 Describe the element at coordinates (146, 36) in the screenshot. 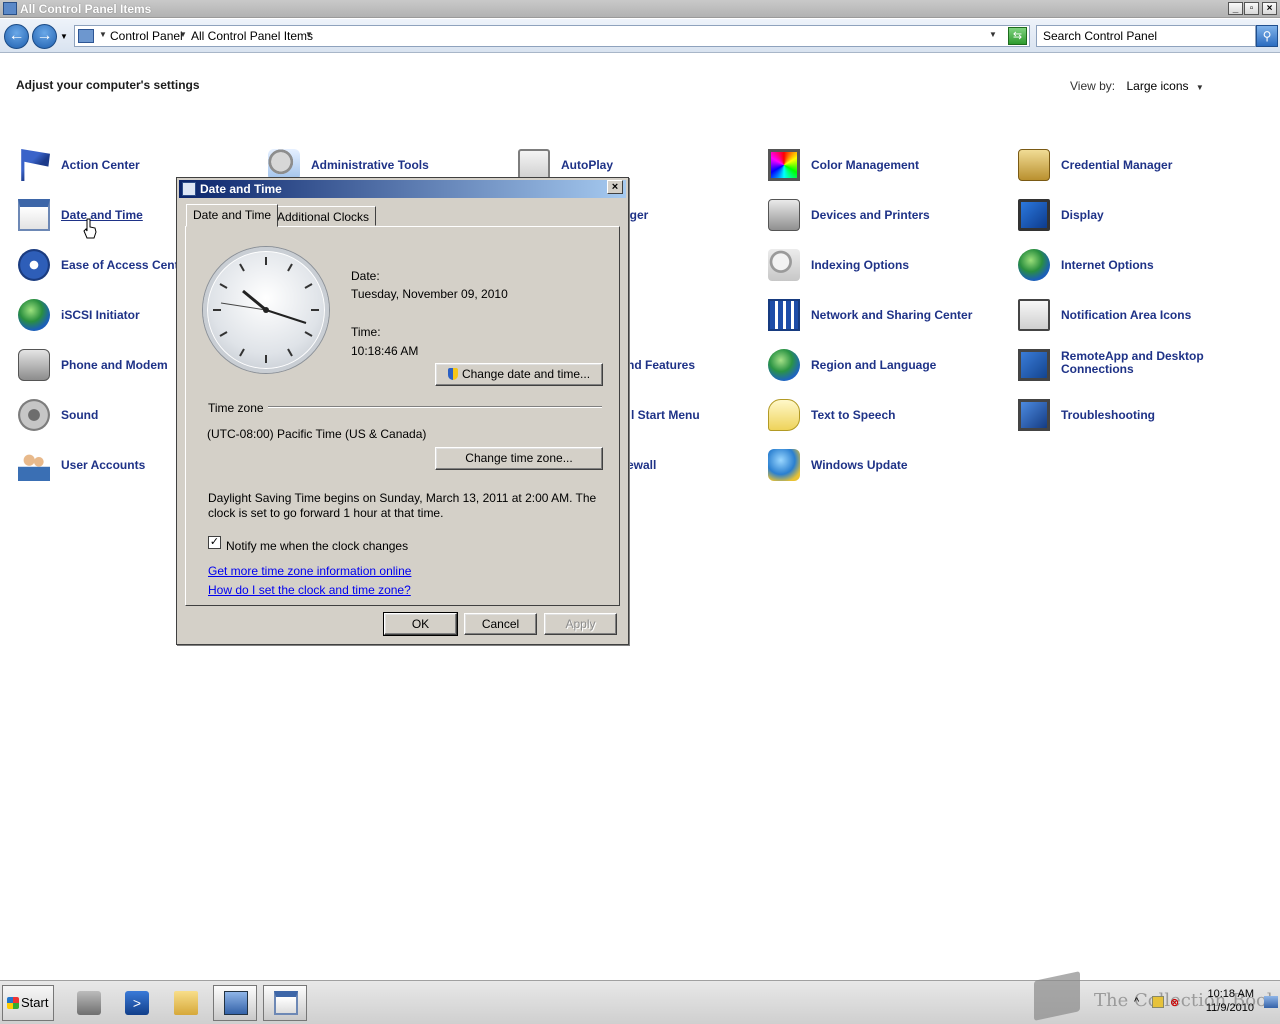

I see `breadcrumb-control-panel: Control Panel` at that location.